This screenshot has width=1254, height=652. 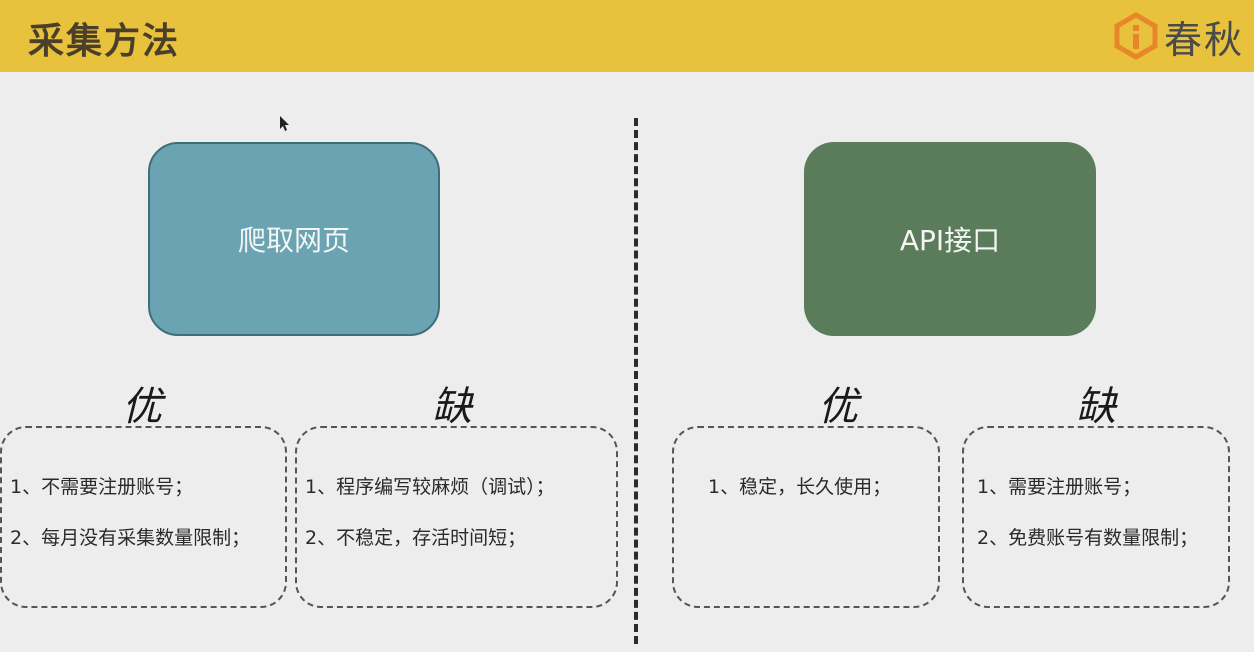 I want to click on list-item: 2、不稳定，存活时间短；, so click(x=416, y=538).